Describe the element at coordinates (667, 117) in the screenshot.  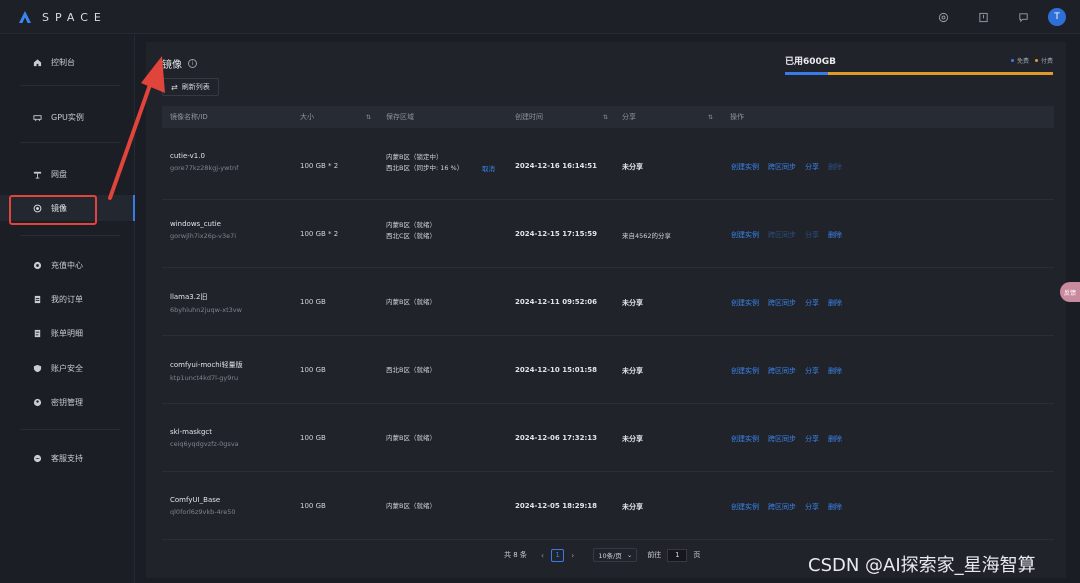
I see `header-share: 分享 ⇅` at that location.